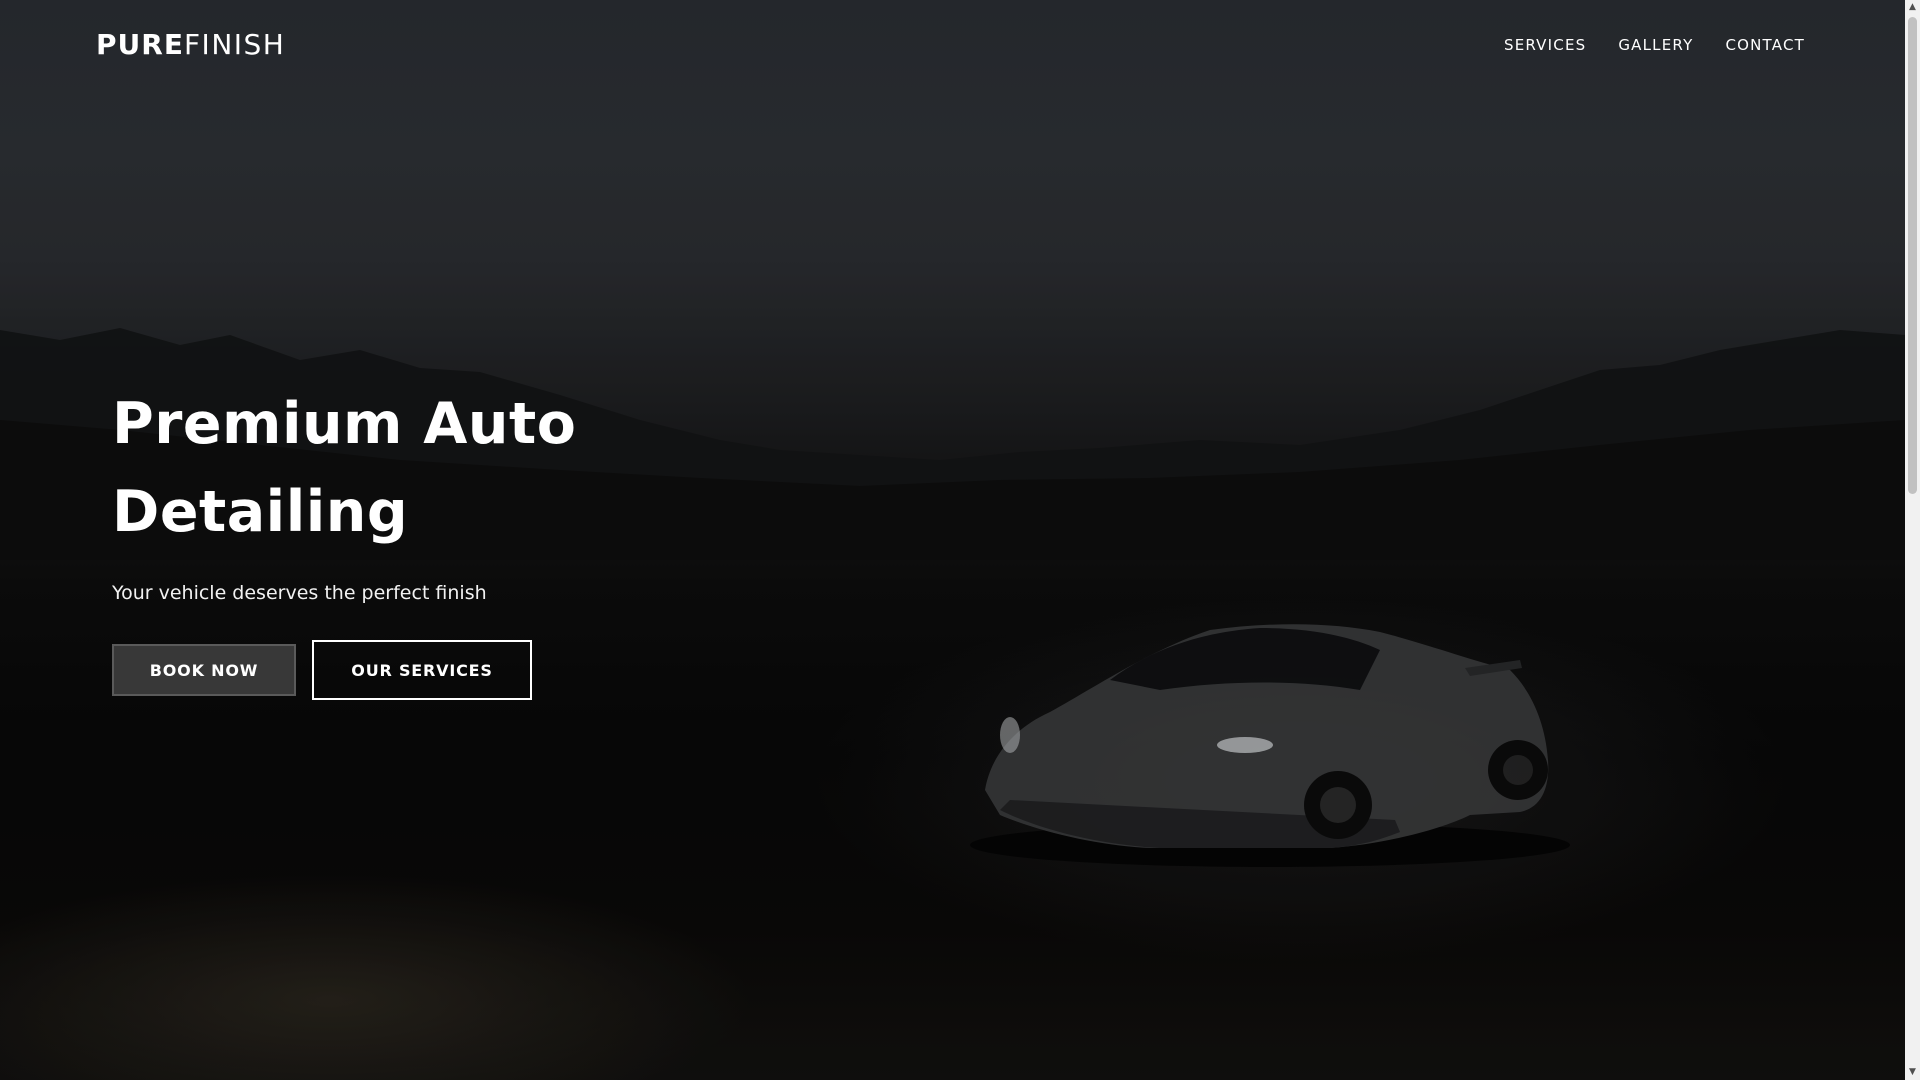 The image size is (1920, 1080). Describe the element at coordinates (260, 512) in the screenshot. I see `hero-title-line-2: Detailing` at that location.